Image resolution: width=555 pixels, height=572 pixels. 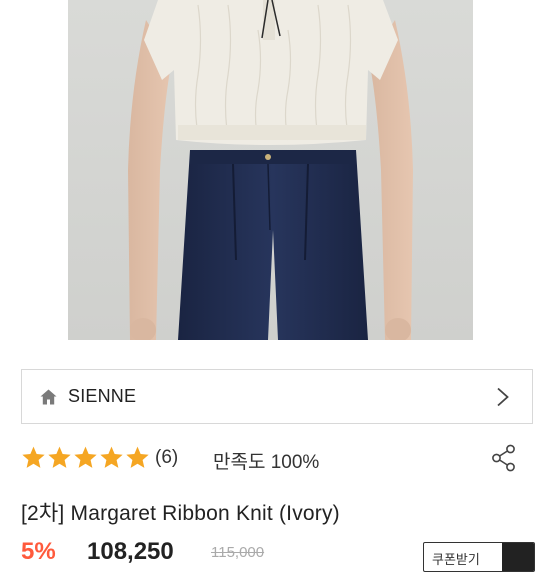 I want to click on download-icon, so click(x=518, y=557).